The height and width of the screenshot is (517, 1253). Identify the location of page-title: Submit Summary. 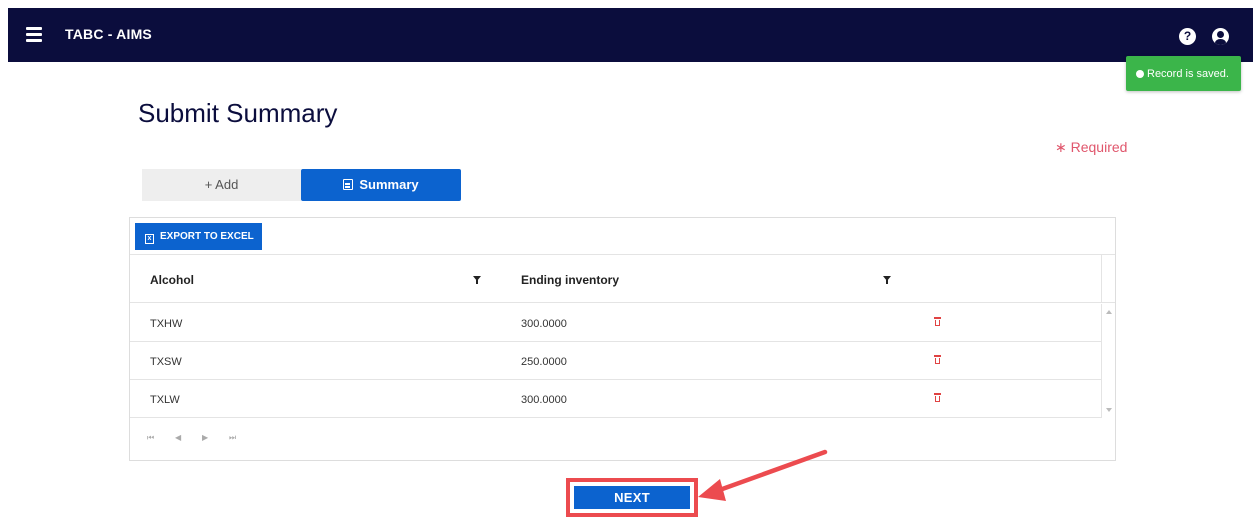
(238, 113).